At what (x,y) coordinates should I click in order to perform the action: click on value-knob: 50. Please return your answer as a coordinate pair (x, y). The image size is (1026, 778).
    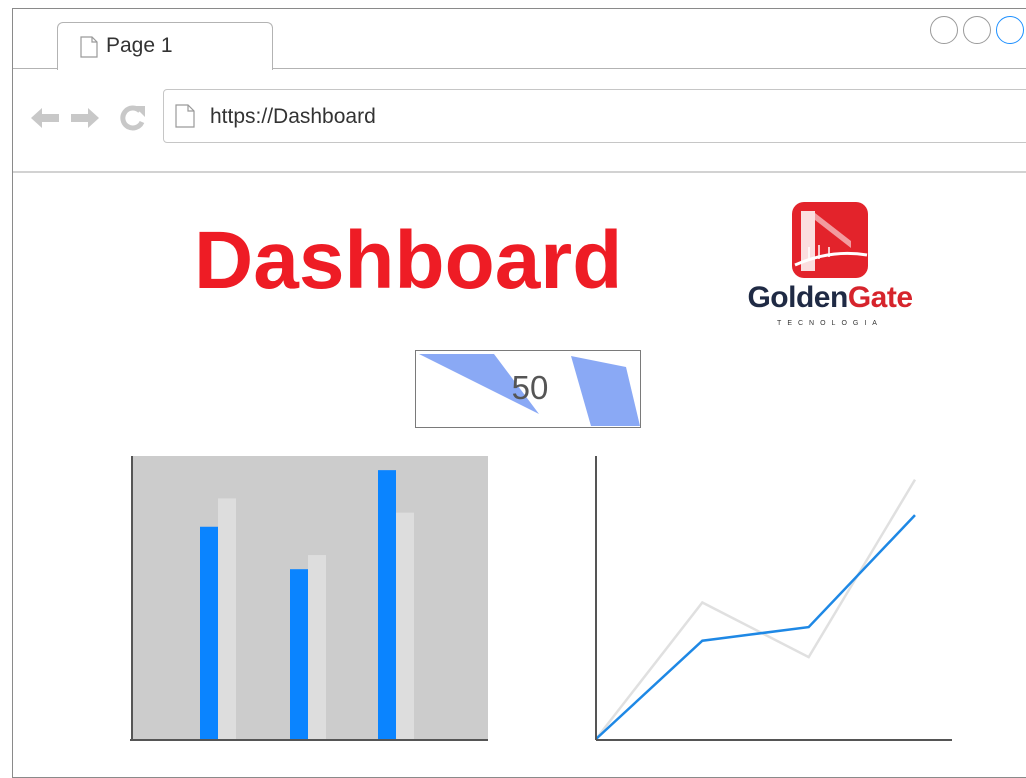
    Looking at the image, I should click on (528, 389).